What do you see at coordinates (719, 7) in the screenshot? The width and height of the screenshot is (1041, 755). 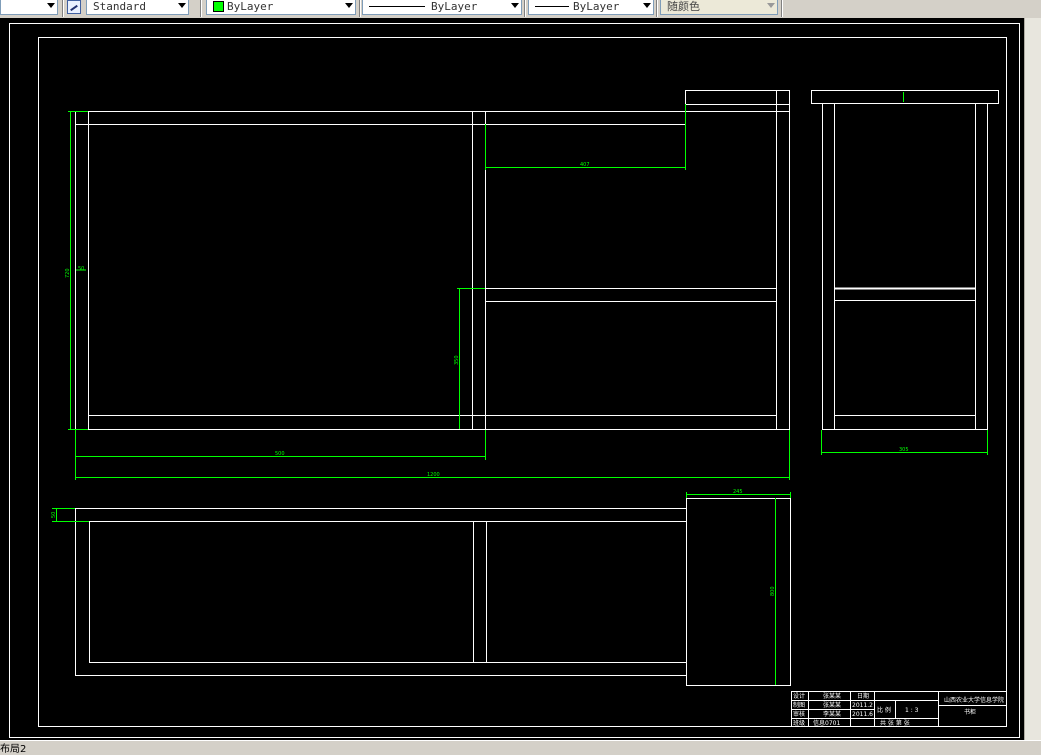 I see `plot-style-select: 随颜色` at bounding box center [719, 7].